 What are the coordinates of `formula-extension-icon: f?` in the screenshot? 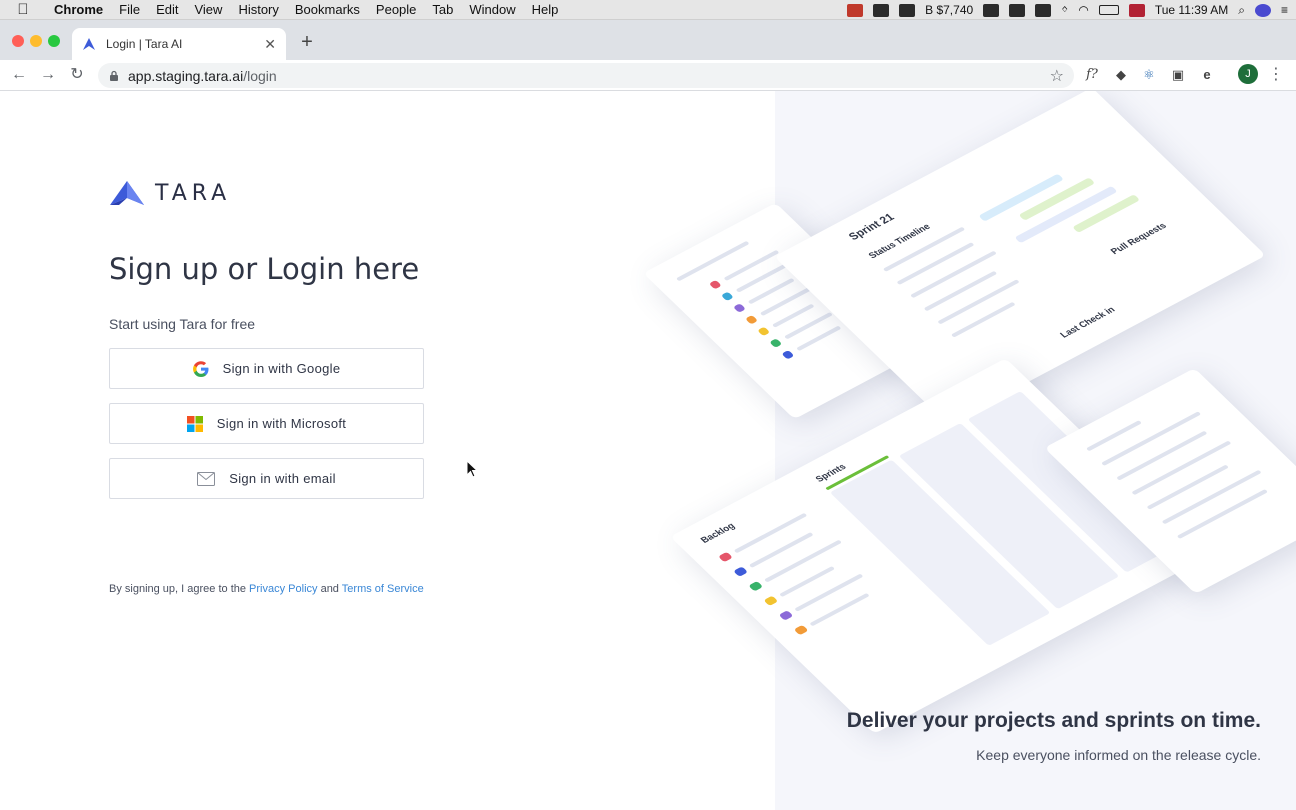 It's located at (1092, 75).